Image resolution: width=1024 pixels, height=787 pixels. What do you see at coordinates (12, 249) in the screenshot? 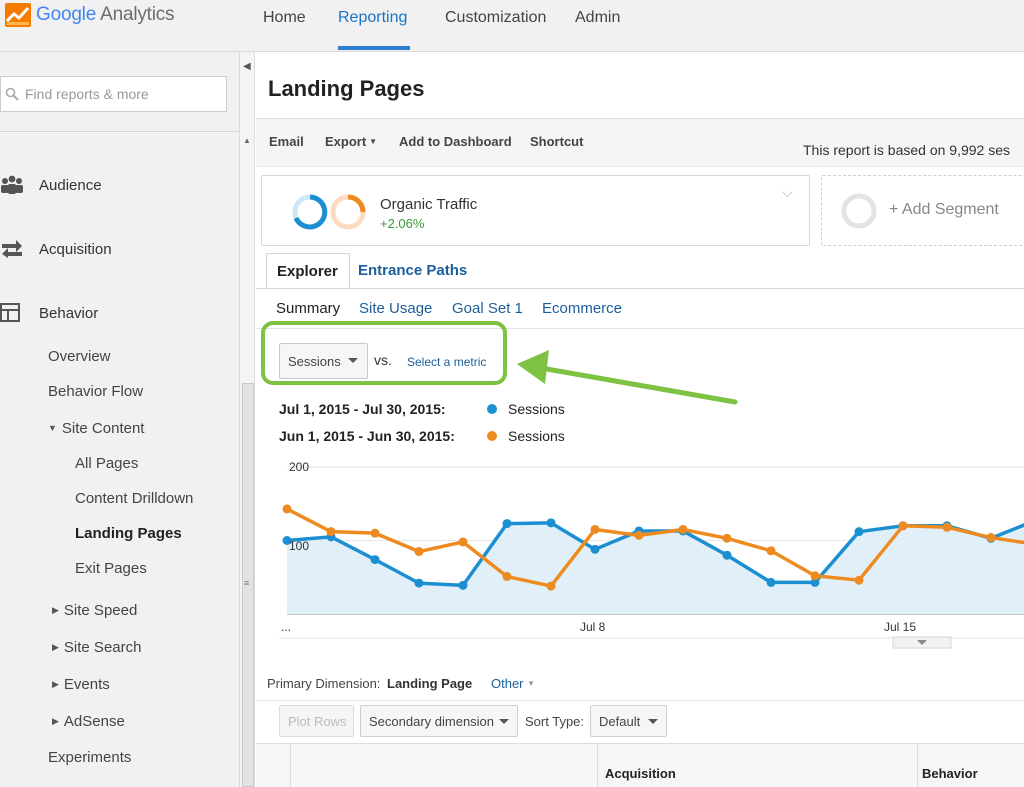
I see `acquisition-icon` at bounding box center [12, 249].